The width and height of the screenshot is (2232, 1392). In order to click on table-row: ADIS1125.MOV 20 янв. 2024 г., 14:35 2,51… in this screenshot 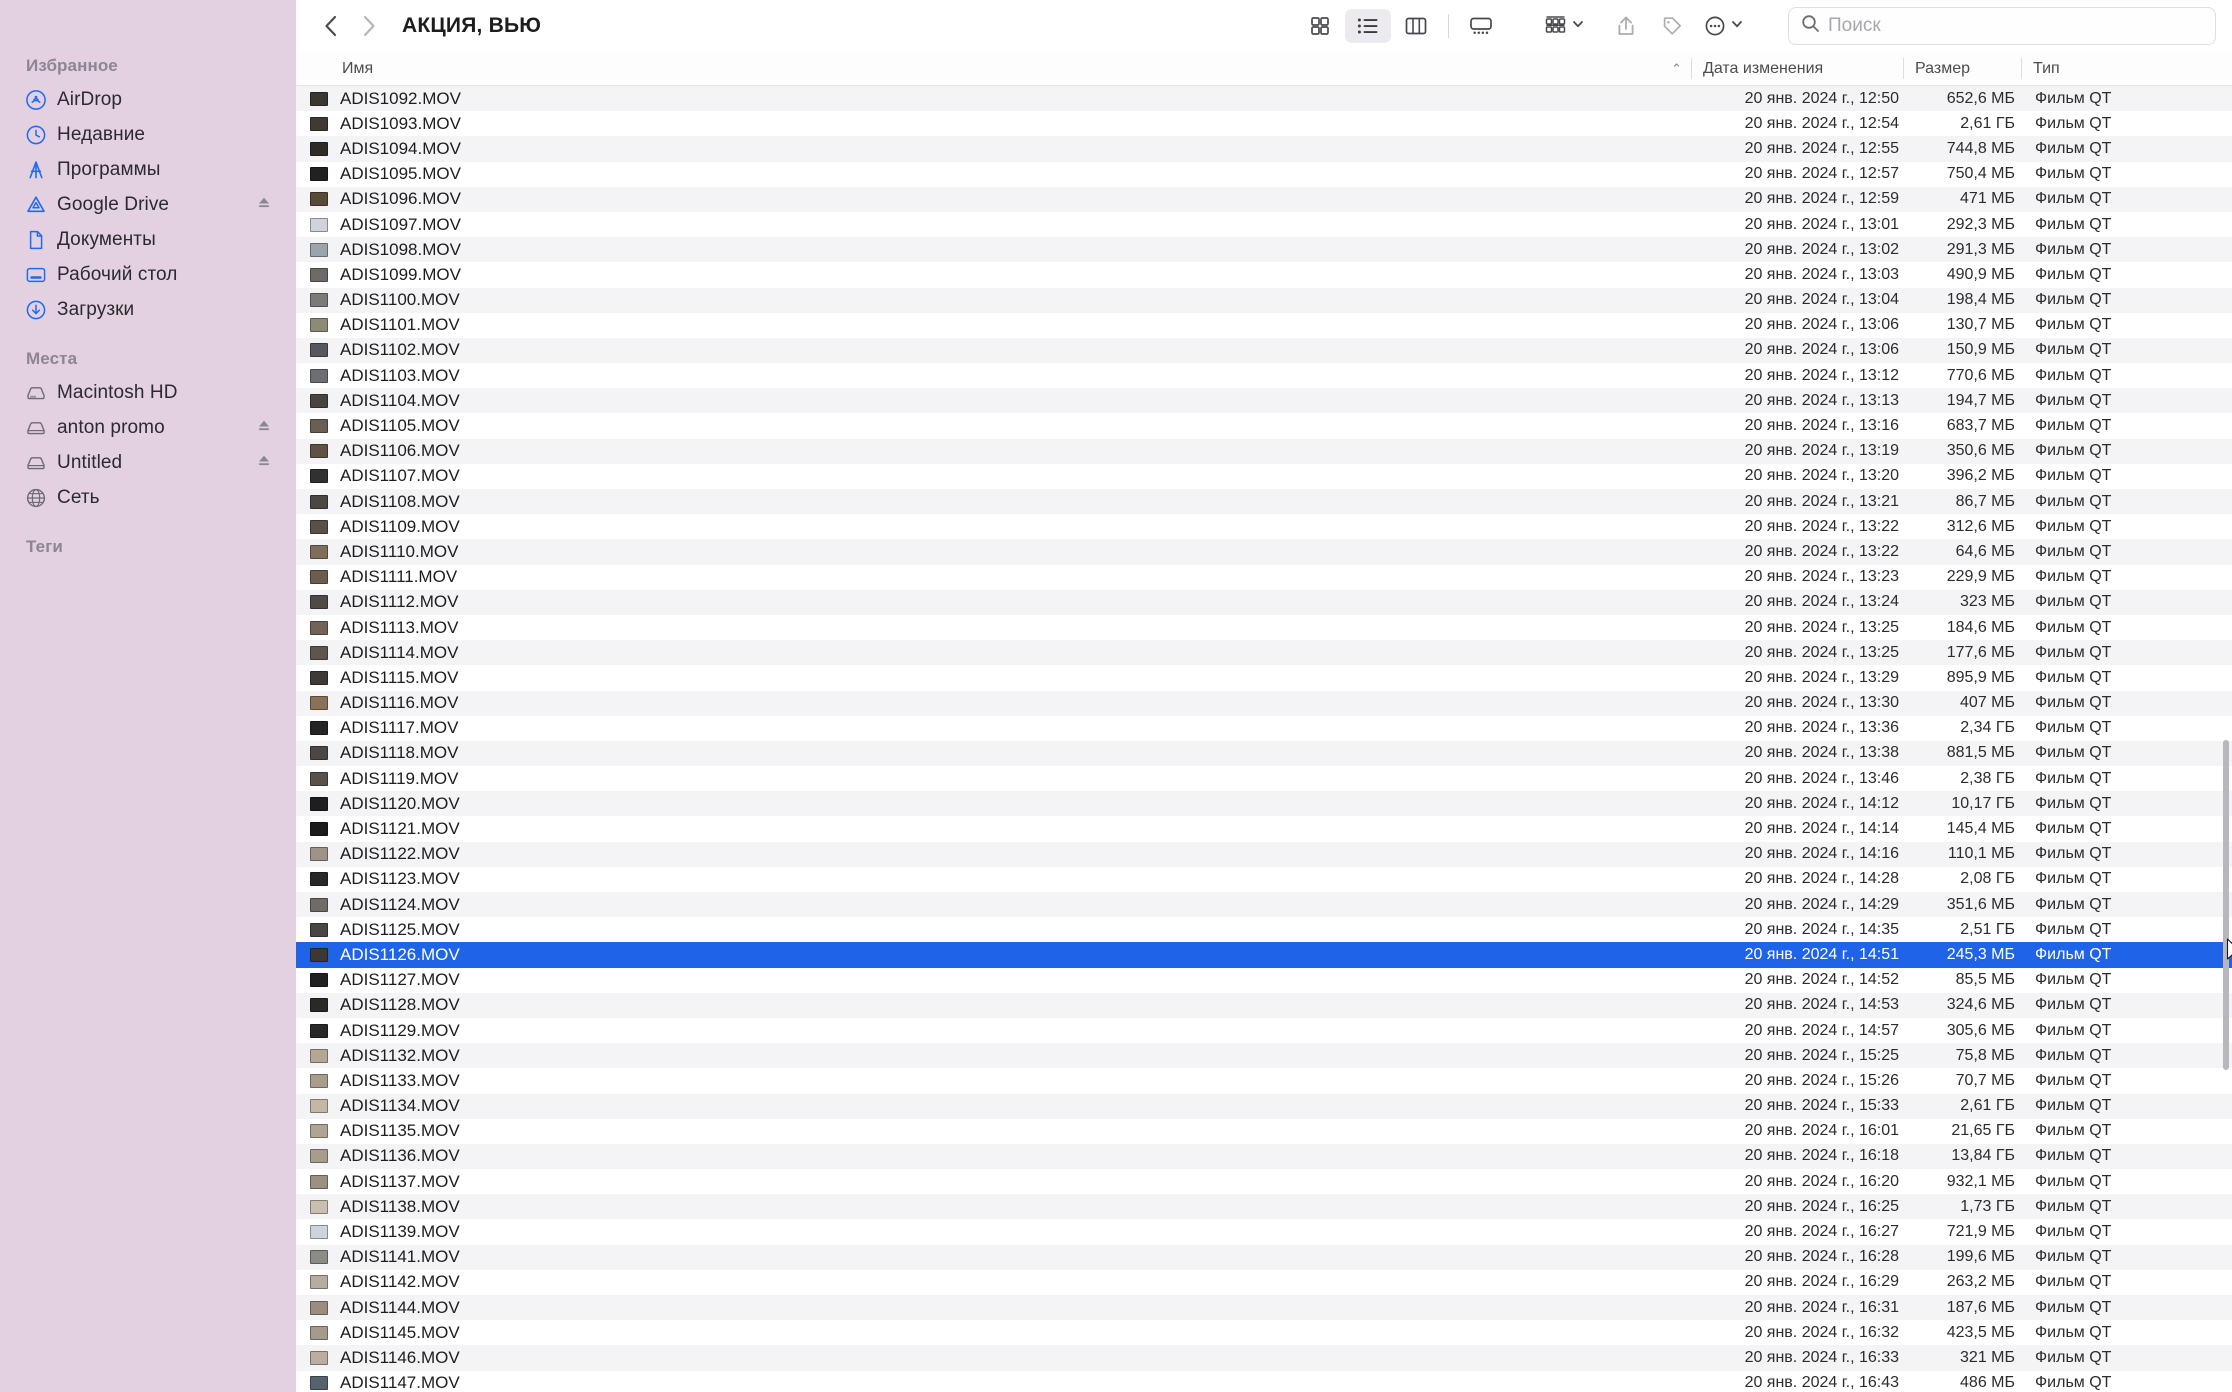, I will do `click(1264, 929)`.